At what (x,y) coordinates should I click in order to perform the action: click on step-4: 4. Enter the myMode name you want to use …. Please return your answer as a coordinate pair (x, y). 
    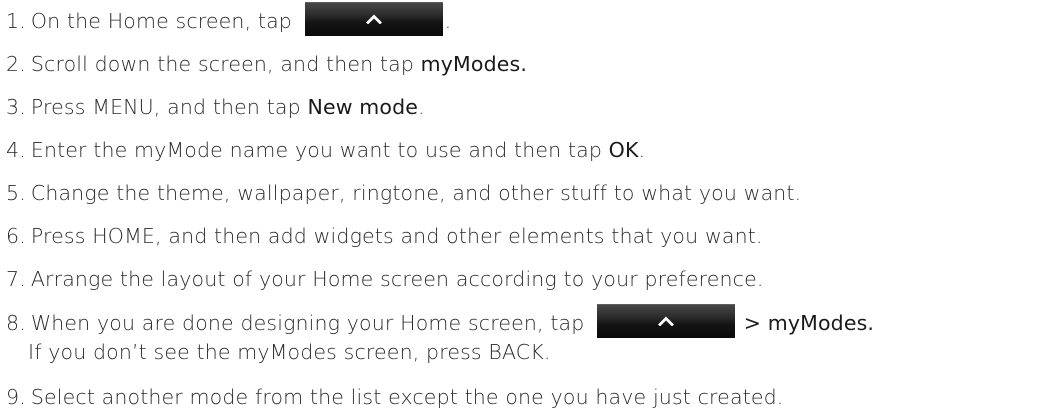
    Looking at the image, I should click on (325, 150).